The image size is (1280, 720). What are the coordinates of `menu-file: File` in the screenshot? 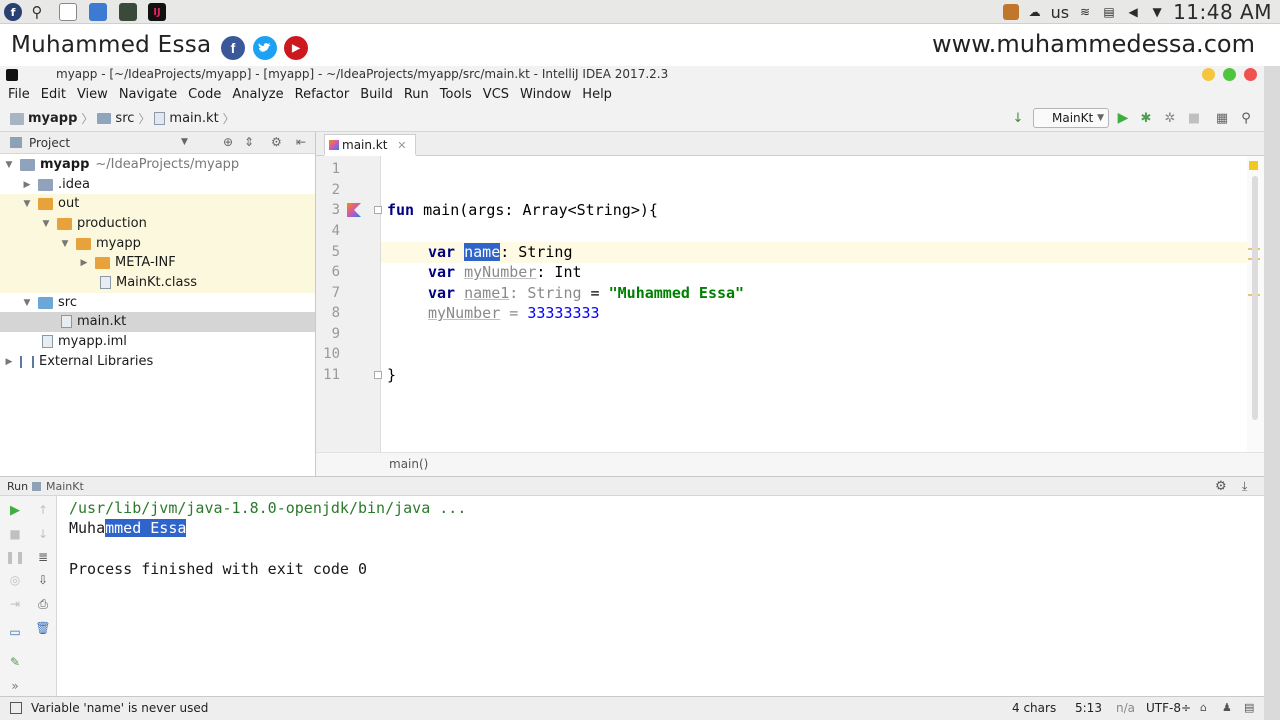 It's located at (19, 94).